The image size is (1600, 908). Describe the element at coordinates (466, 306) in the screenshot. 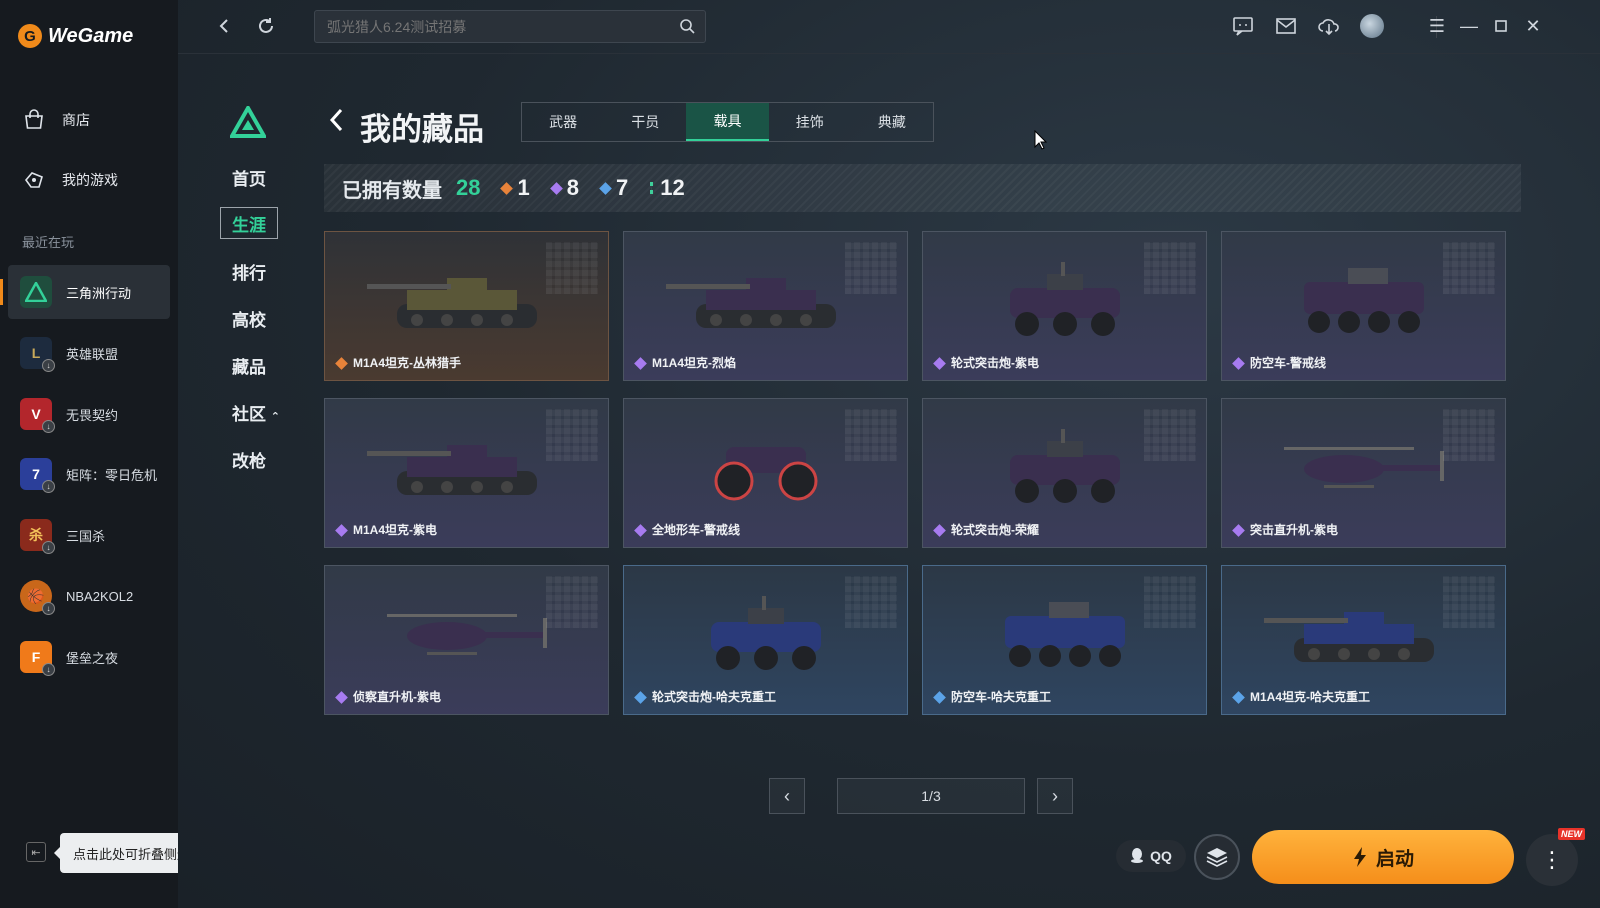

I see `vehicle-card: M1A4坦克-丛林猎手` at that location.